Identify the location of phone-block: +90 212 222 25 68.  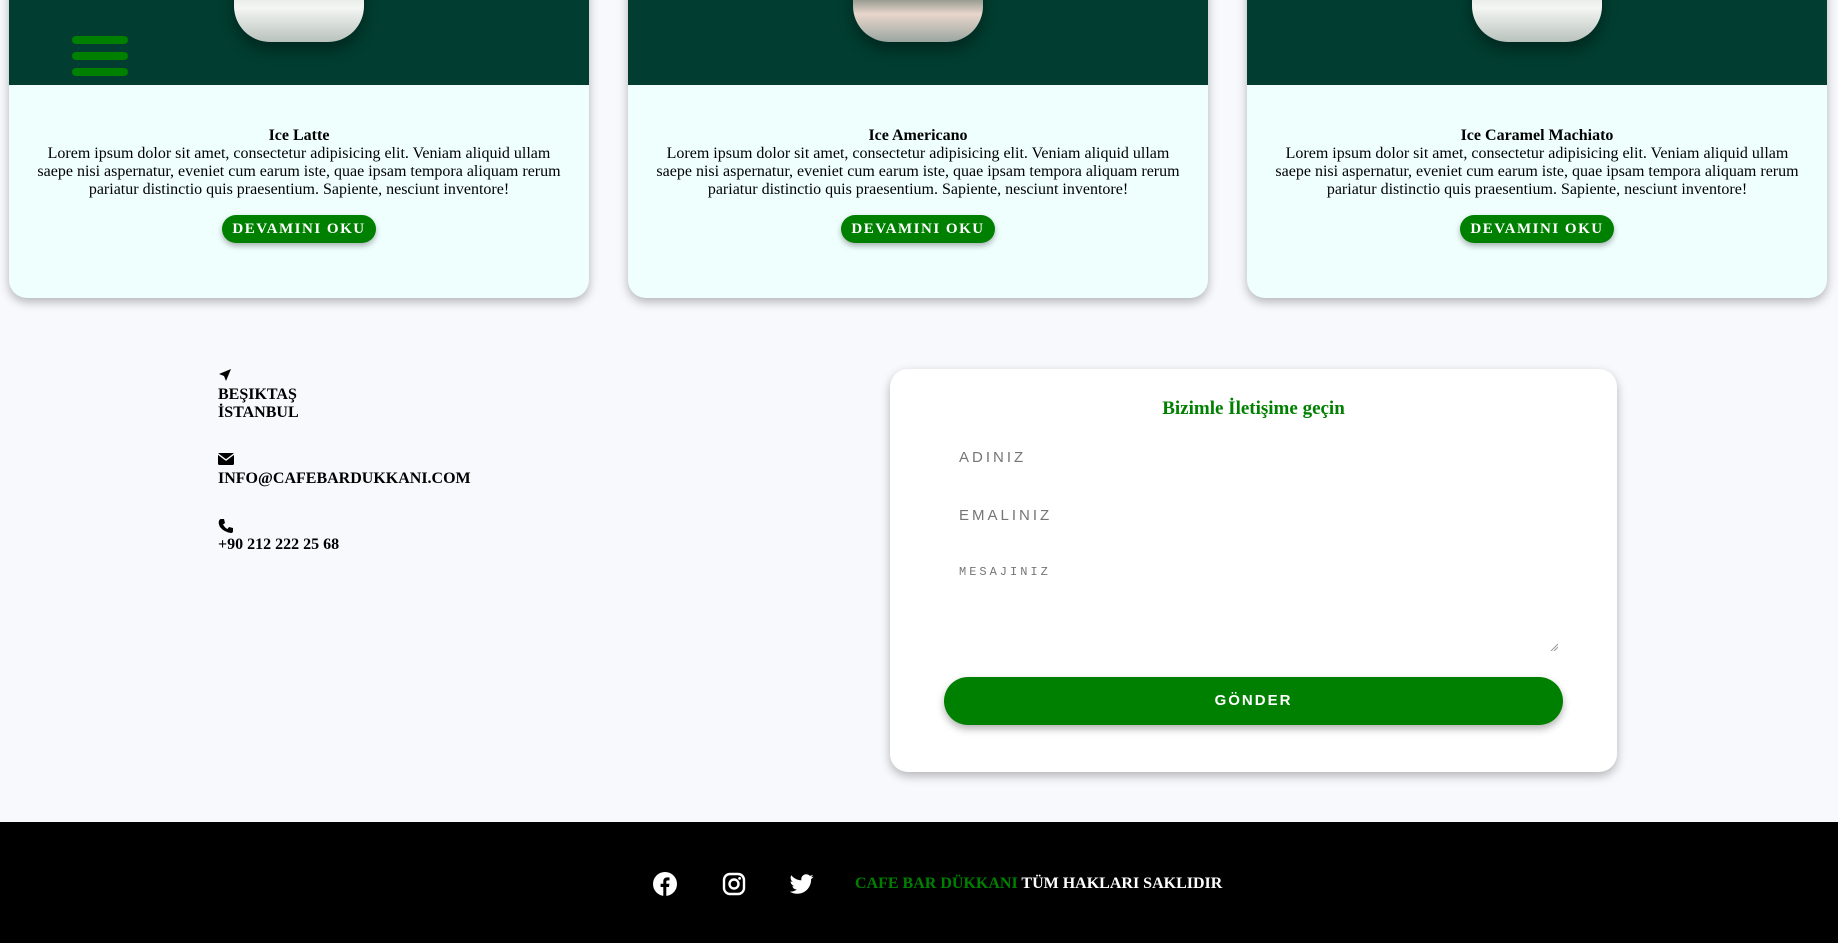
(344, 536).